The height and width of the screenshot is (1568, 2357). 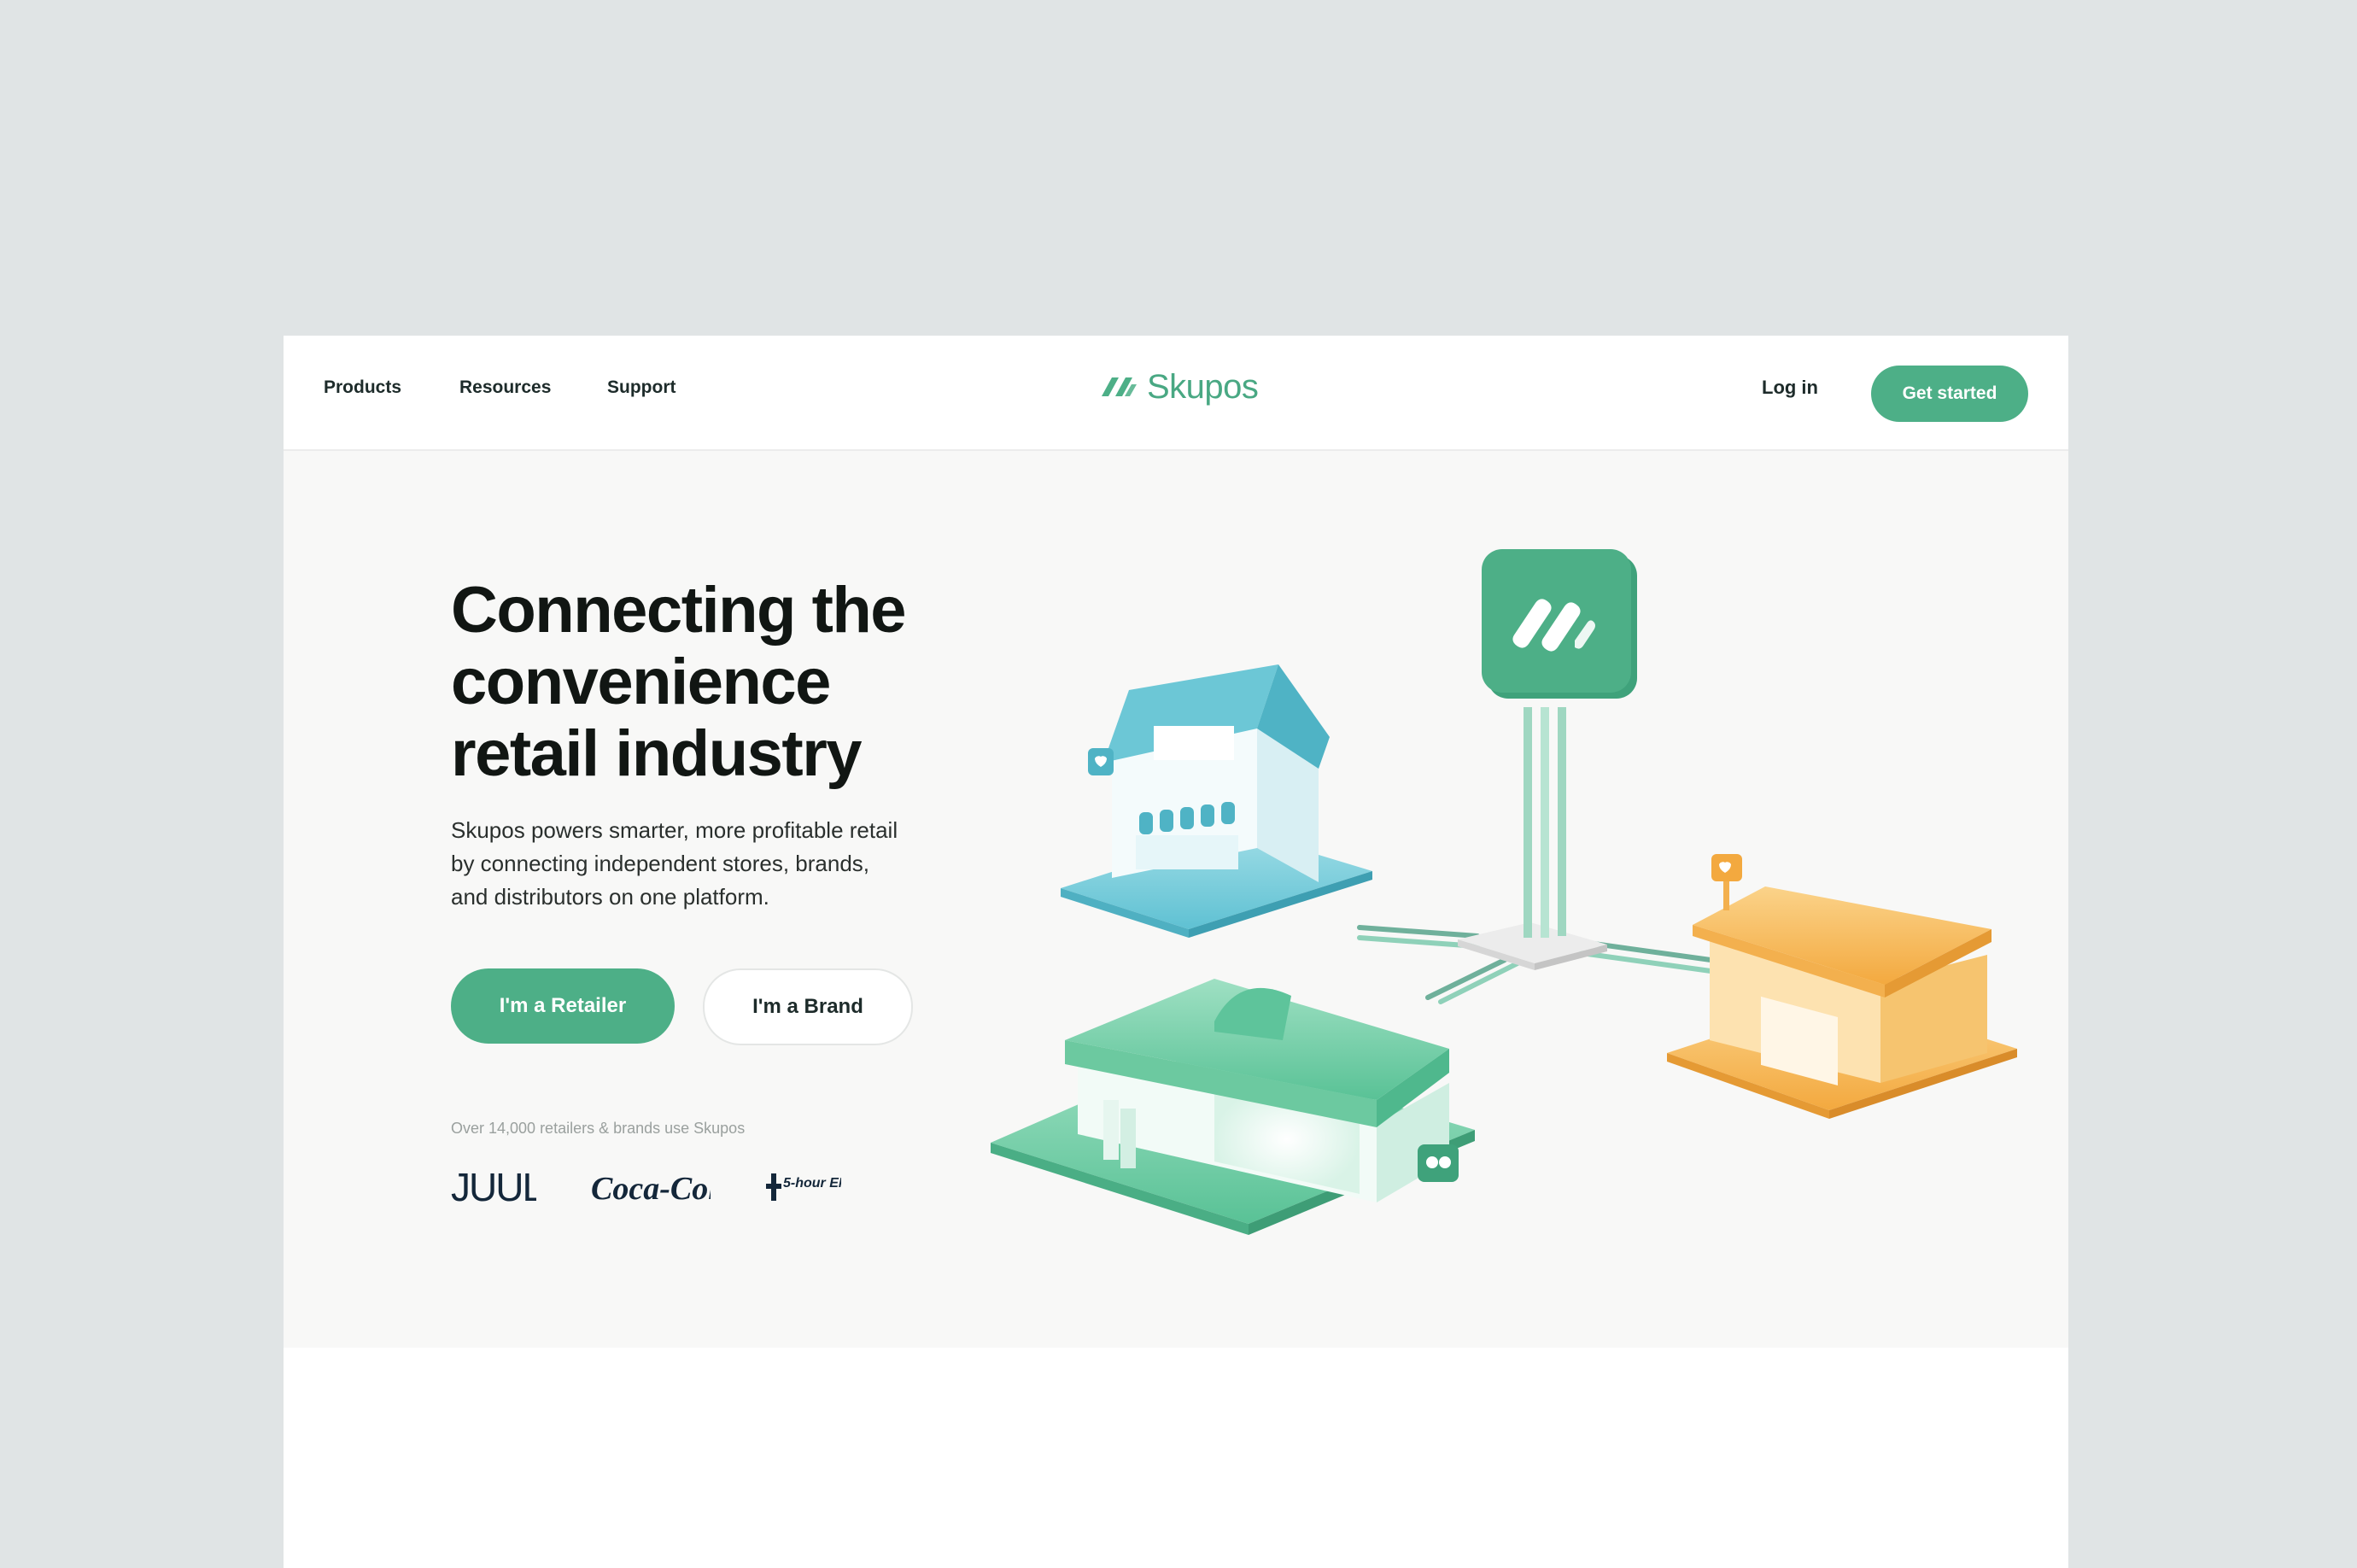 What do you see at coordinates (1842, 987) in the screenshot?
I see `orange-store` at bounding box center [1842, 987].